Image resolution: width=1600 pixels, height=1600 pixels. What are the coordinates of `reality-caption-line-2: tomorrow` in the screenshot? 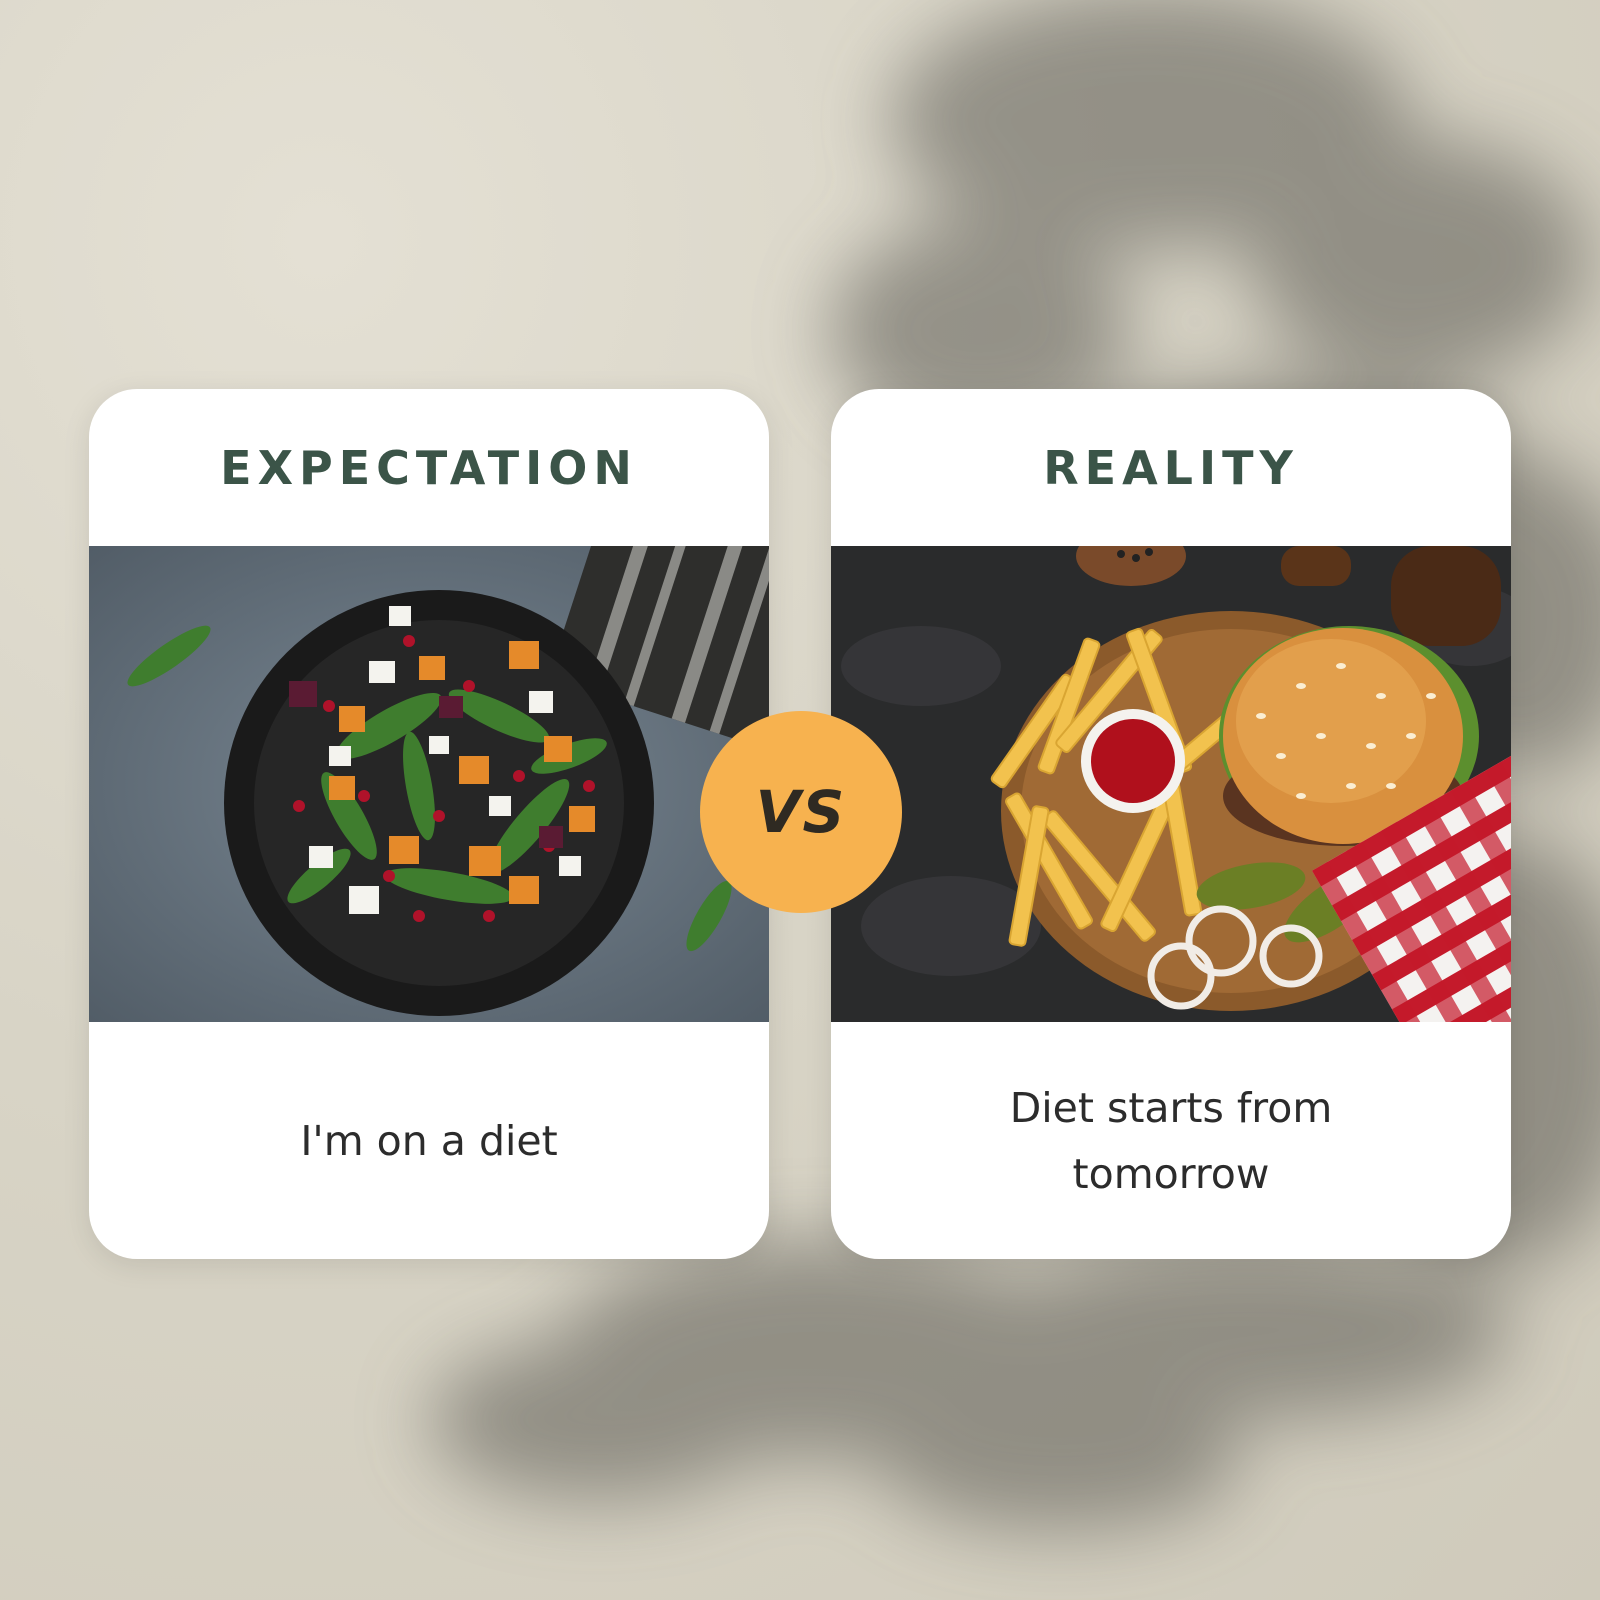 It's located at (1171, 1173).